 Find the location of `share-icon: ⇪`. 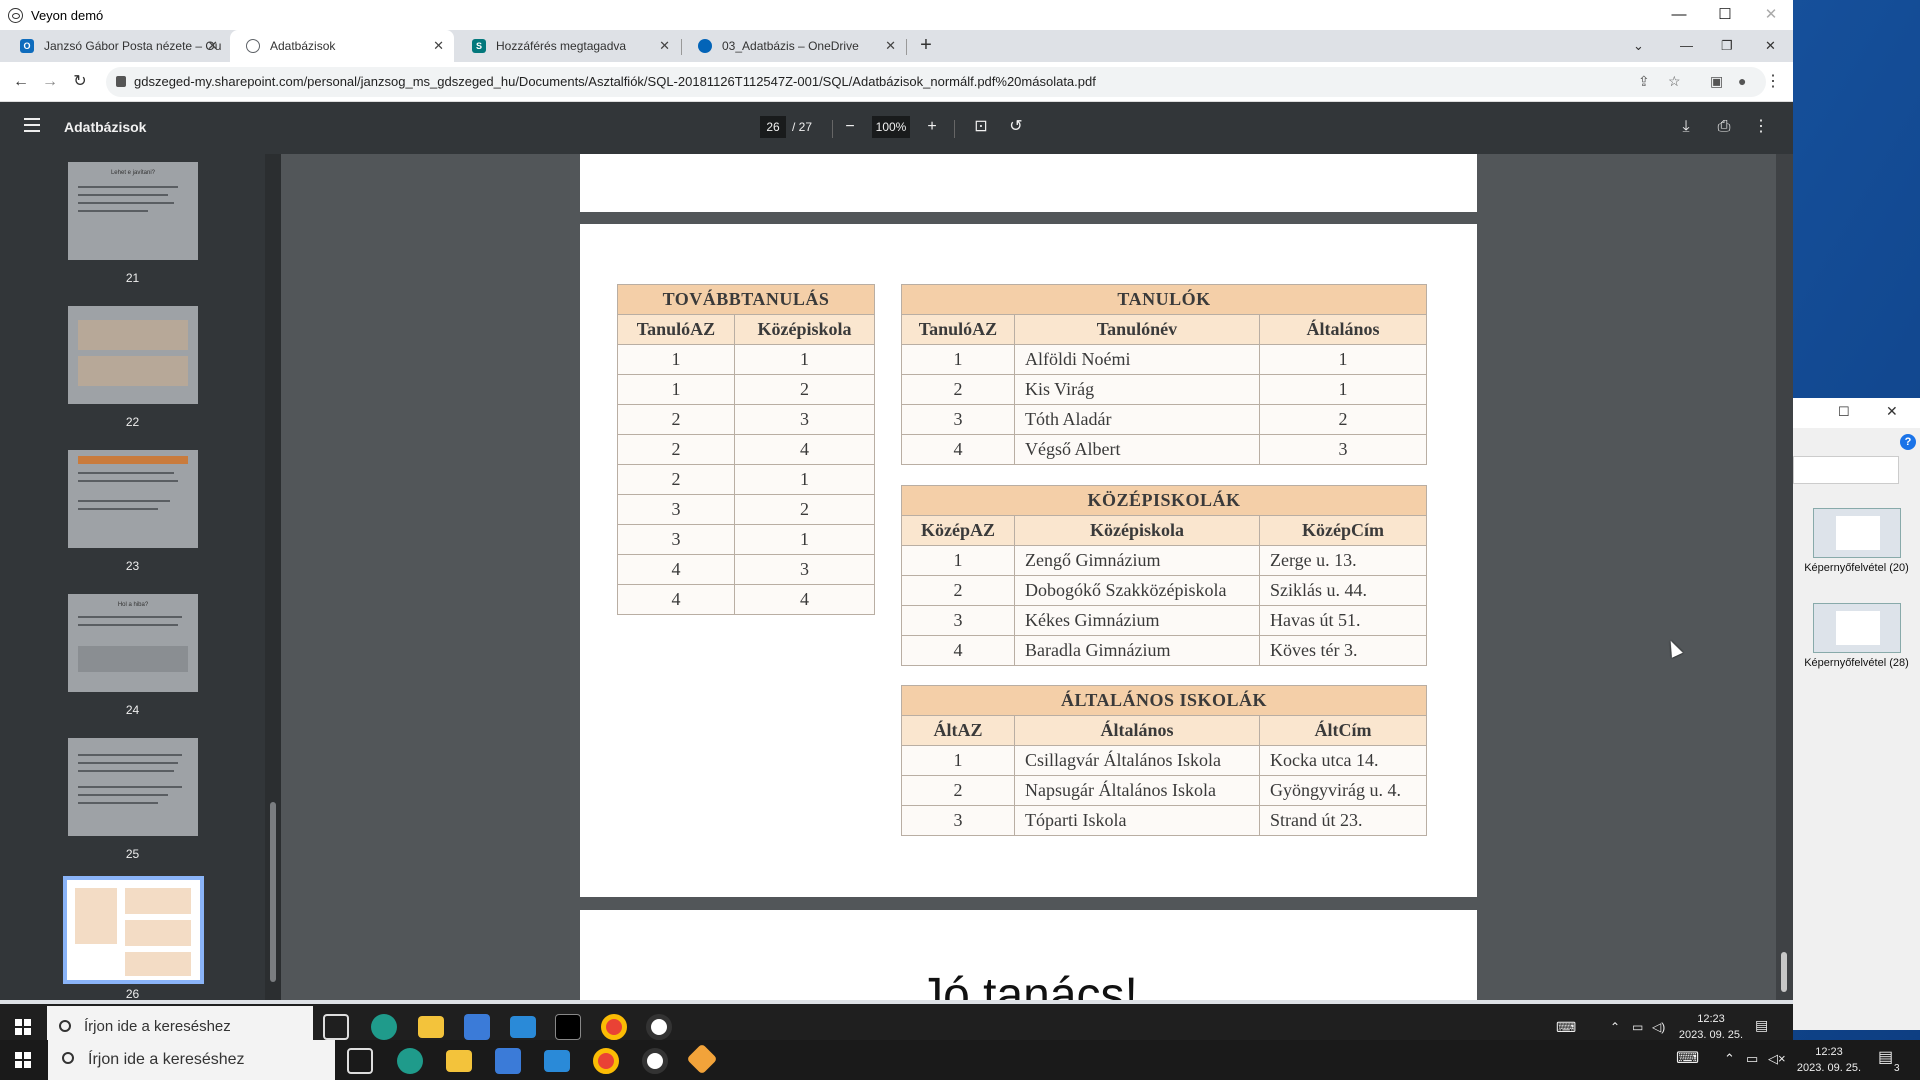

share-icon: ⇪ is located at coordinates (1644, 81).